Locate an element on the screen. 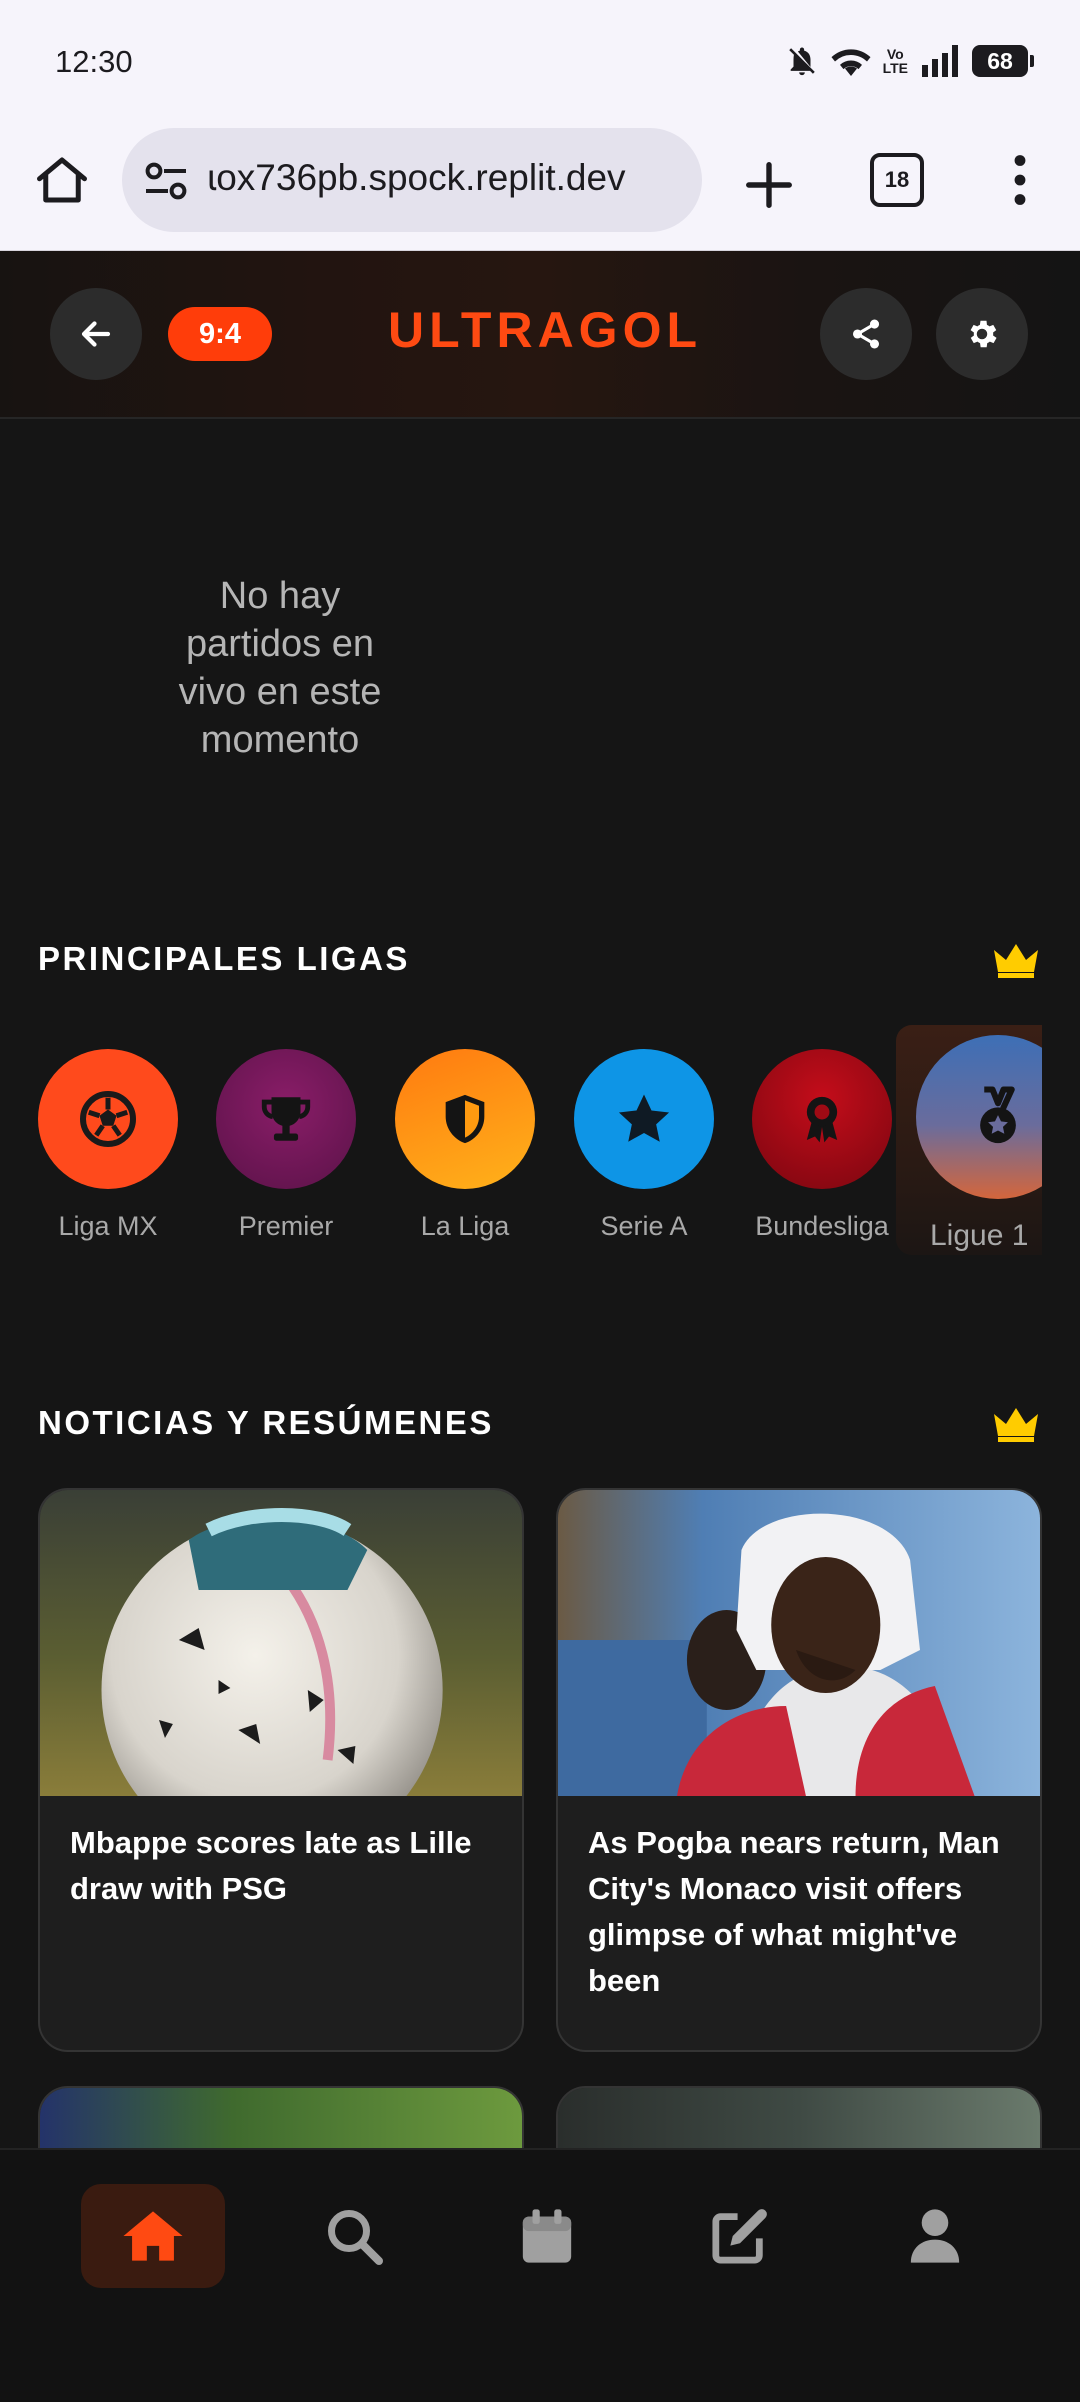 The height and width of the screenshot is (2402, 1080). nav-search is located at coordinates (354, 2236).